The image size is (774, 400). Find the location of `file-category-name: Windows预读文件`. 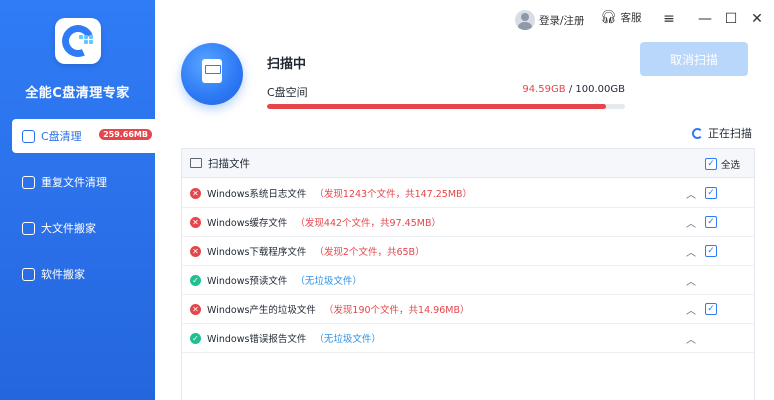

file-category-name: Windows预读文件 is located at coordinates (247, 281).